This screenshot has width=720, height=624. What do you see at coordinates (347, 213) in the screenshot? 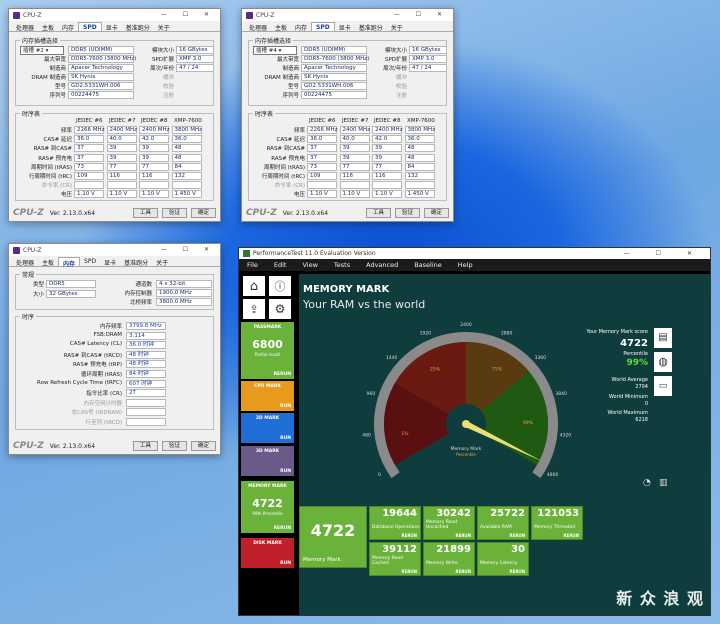
I see `footer: CPU-Z Ver. 2.13.0.x64 工具 验证 确定` at bounding box center [347, 213].